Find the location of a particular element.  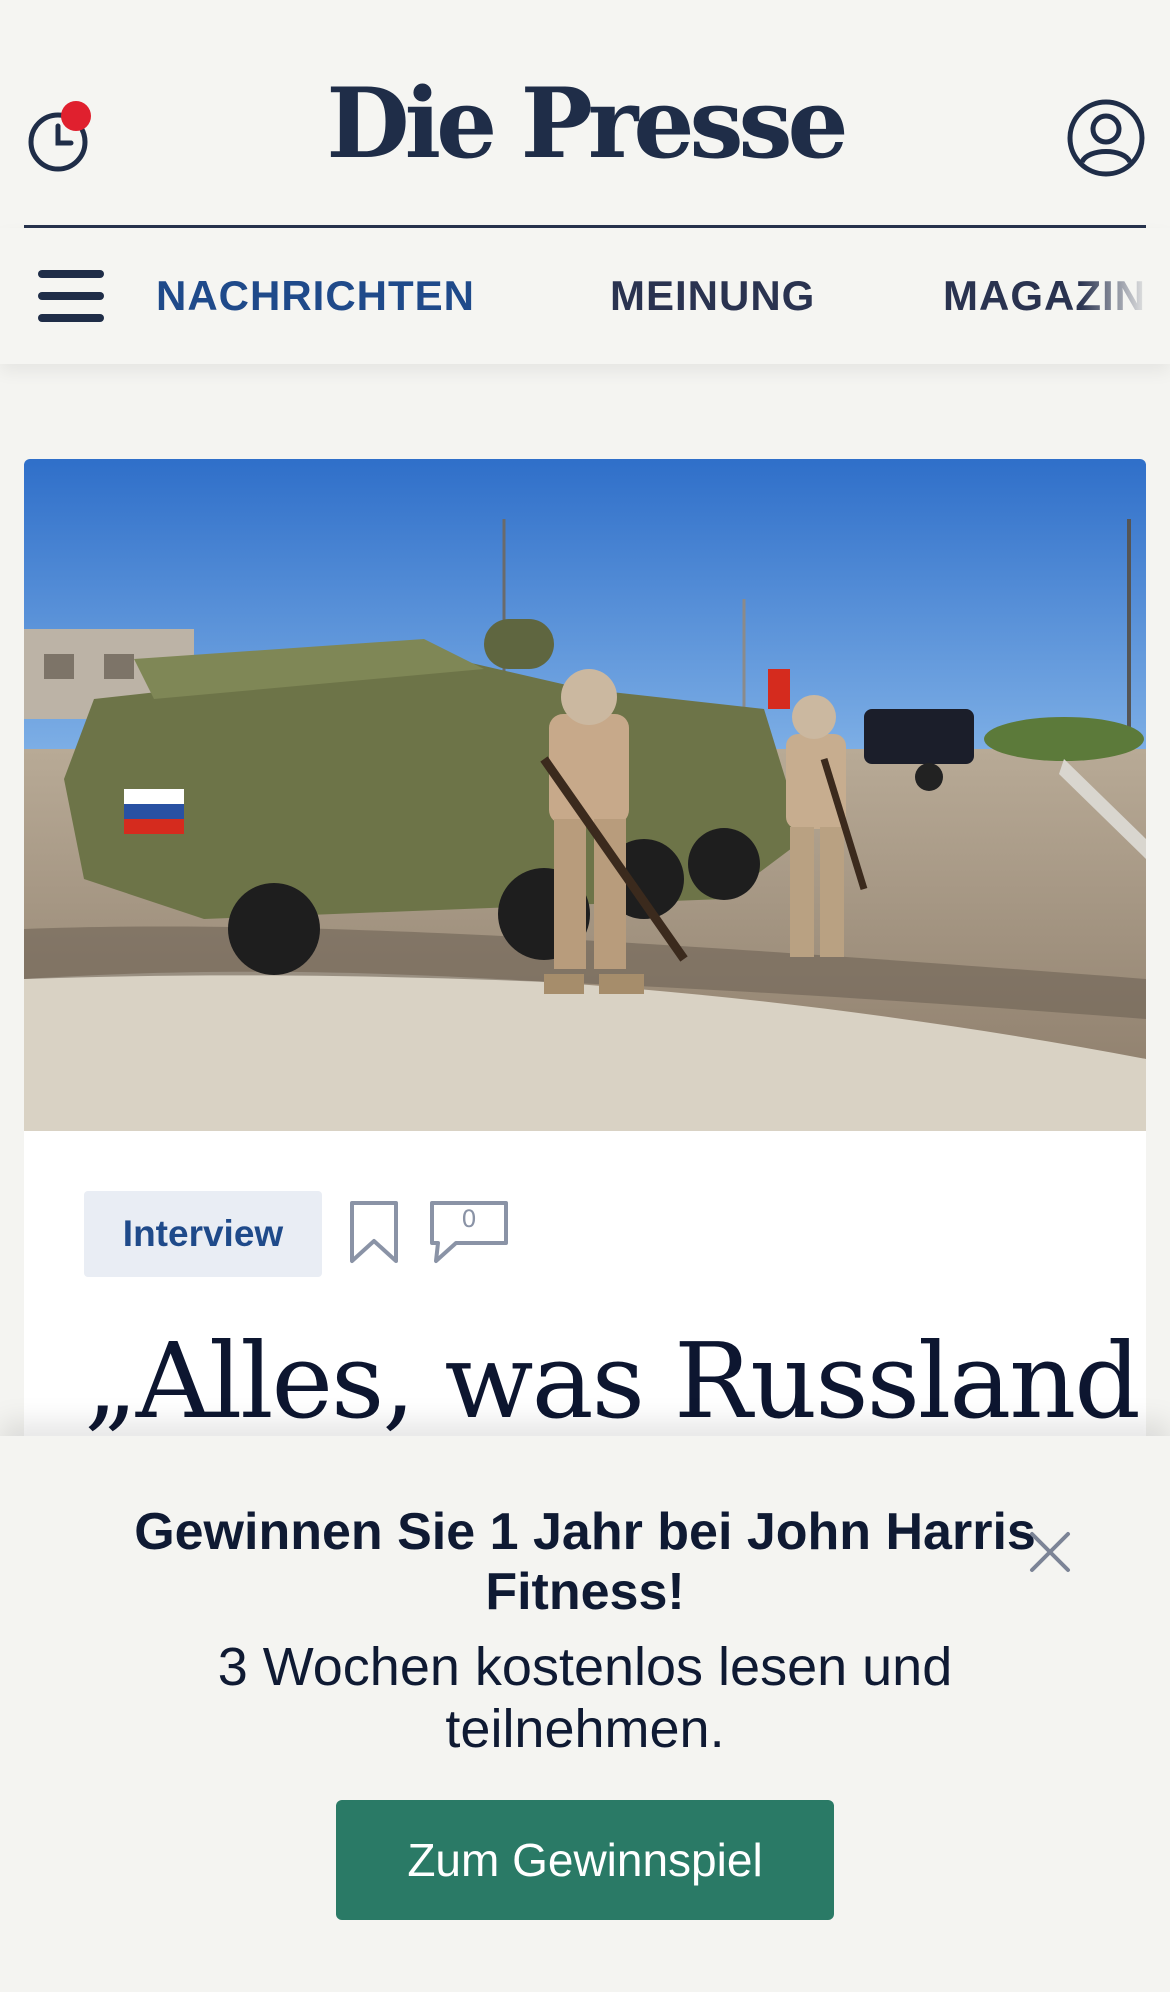

nav-item-meinung: MEINUNG is located at coordinates (712, 296).